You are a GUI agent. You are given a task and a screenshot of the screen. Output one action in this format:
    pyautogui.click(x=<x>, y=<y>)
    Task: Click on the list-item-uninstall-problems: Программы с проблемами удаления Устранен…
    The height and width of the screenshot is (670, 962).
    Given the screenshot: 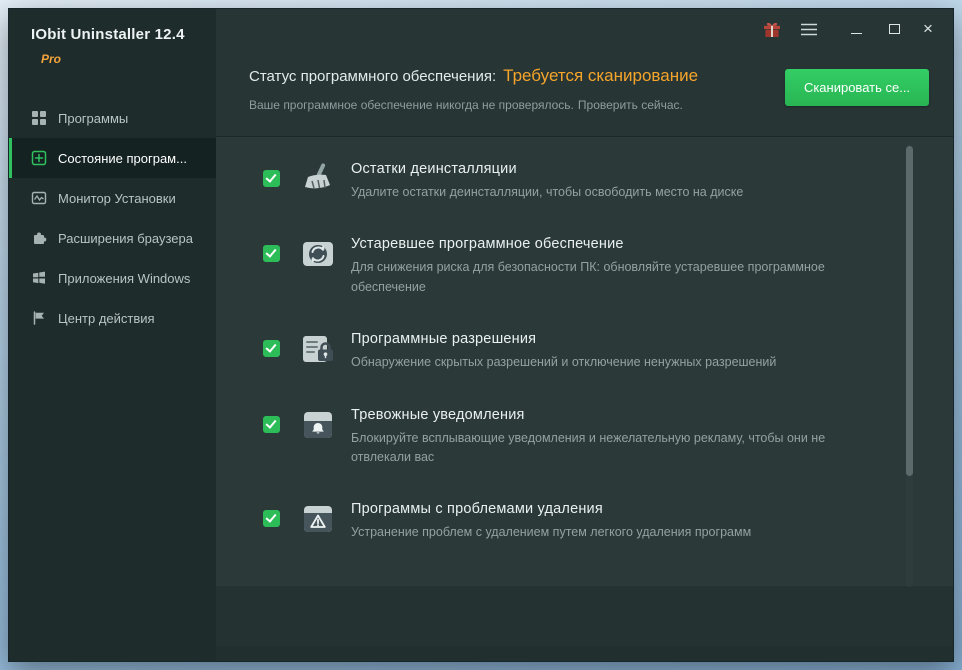 What is the action you would take?
    pyautogui.click(x=554, y=521)
    